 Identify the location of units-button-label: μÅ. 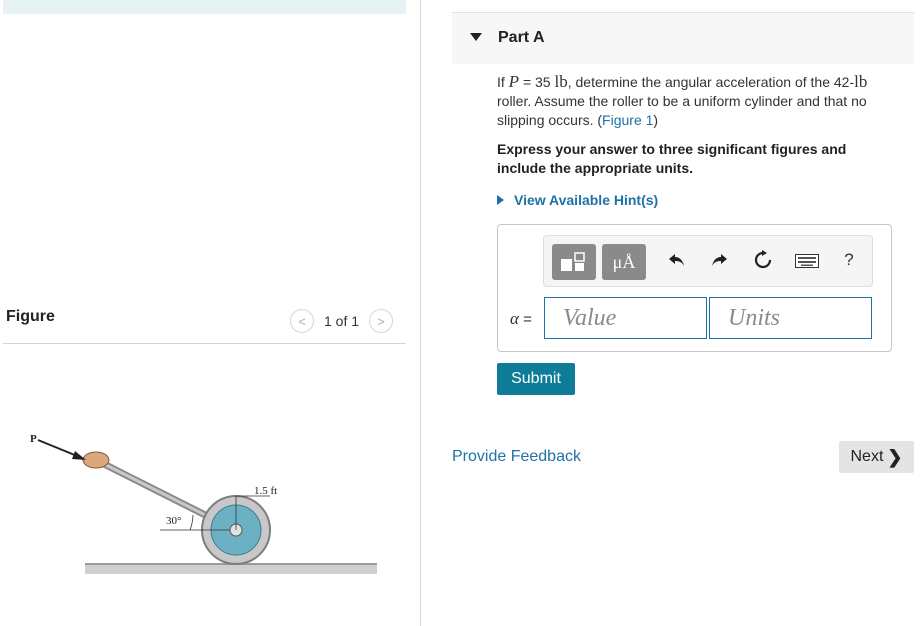
(624, 261).